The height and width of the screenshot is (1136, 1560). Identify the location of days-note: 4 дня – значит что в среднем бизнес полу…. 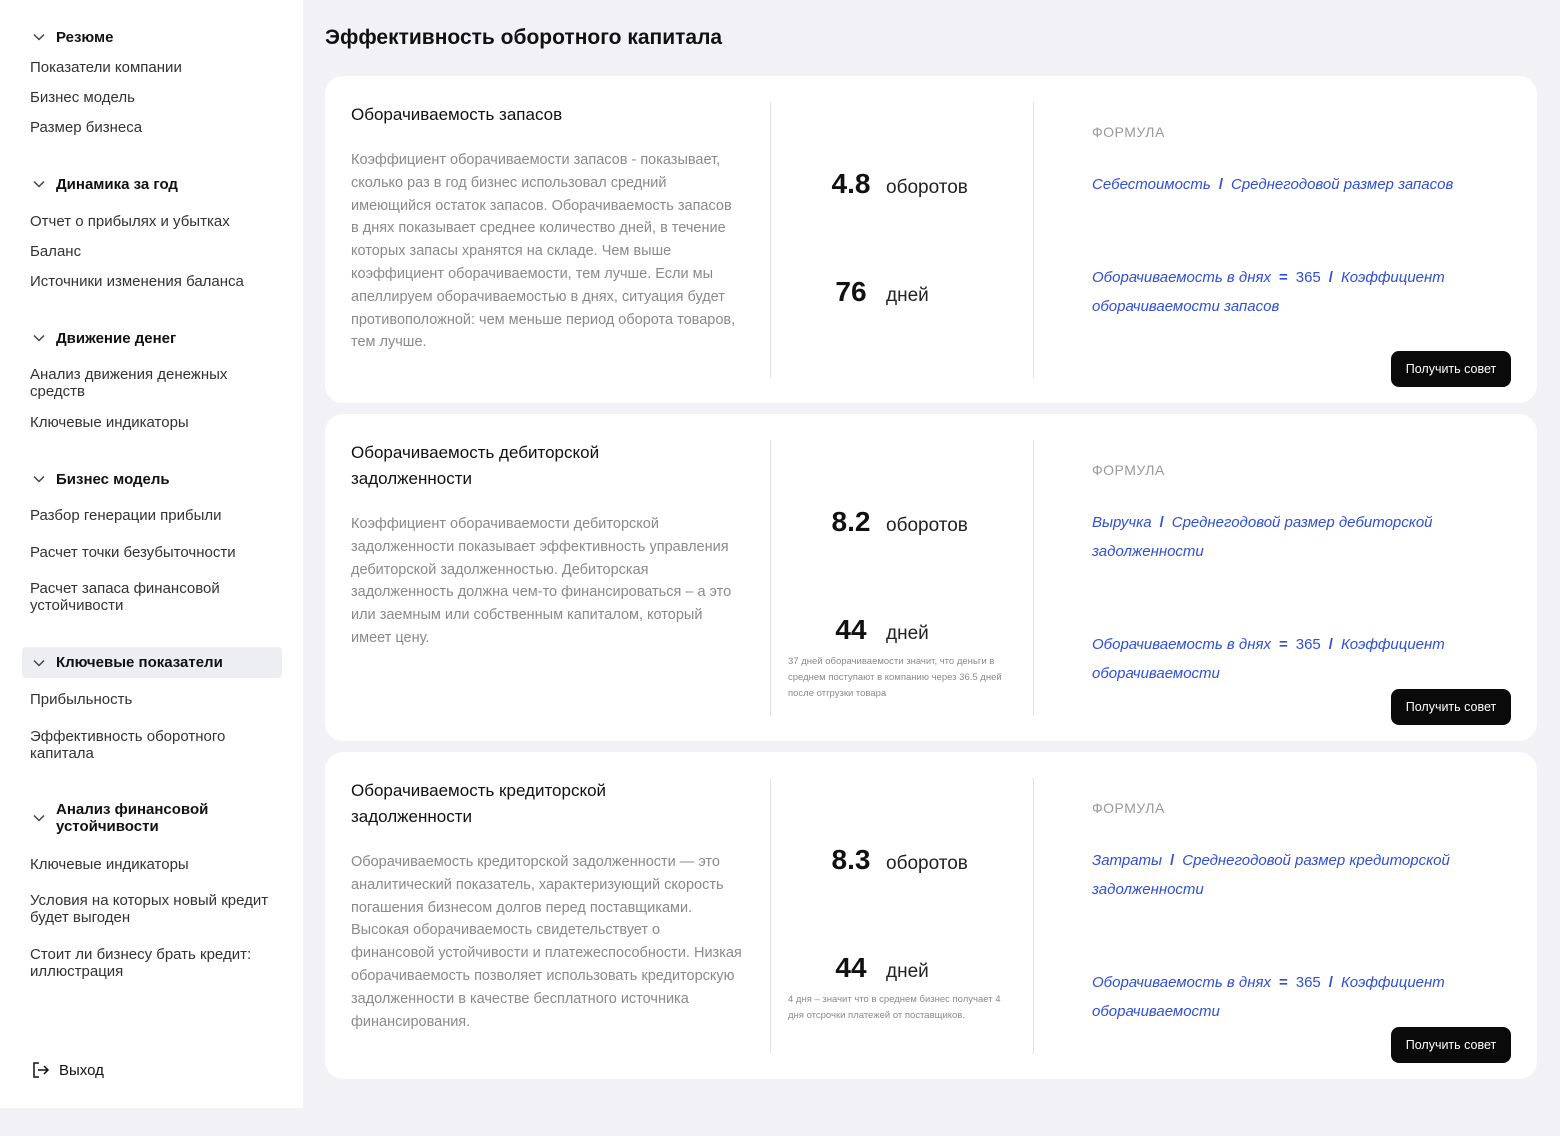
(894, 1007).